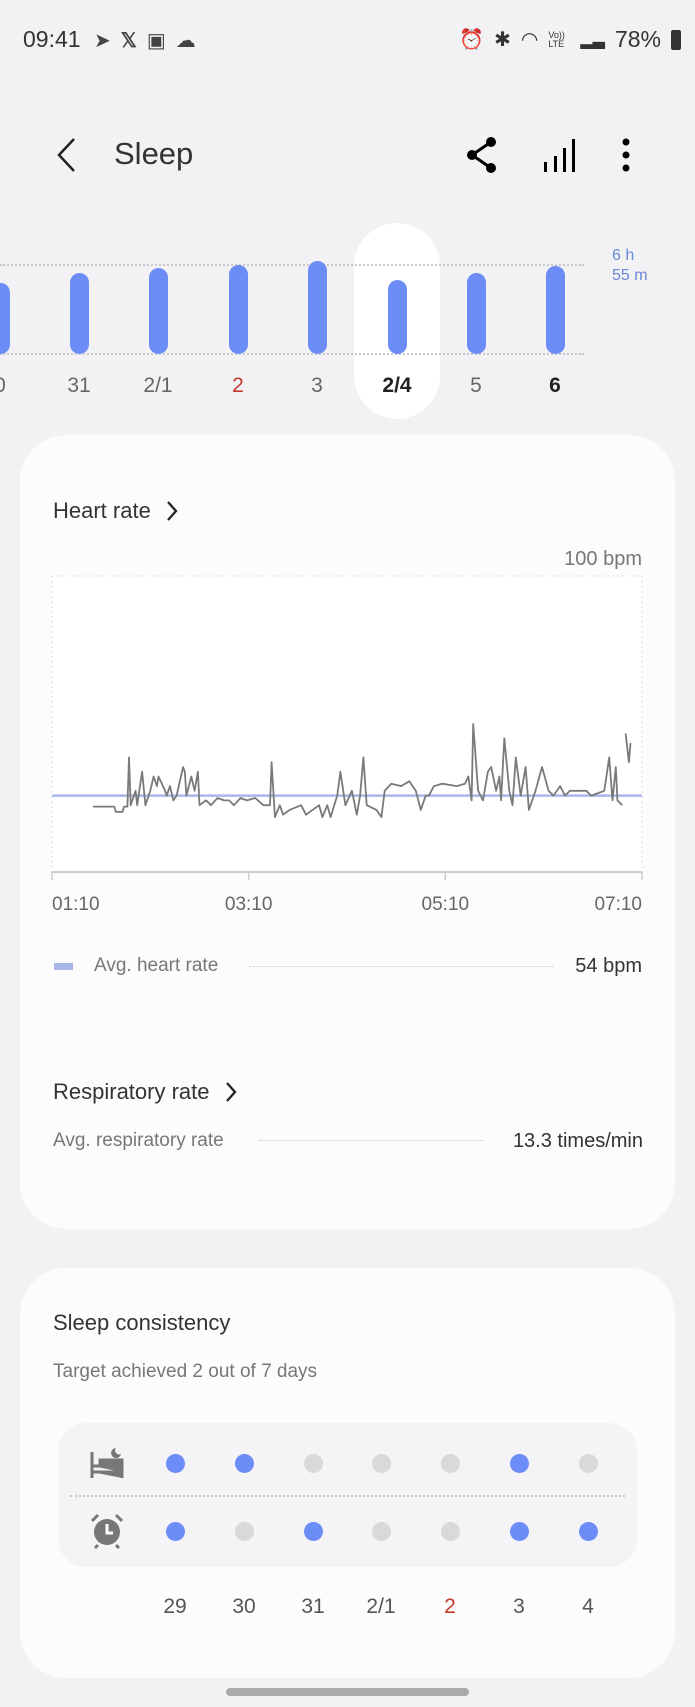 This screenshot has width=695, height=1707. Describe the element at coordinates (618, 902) in the screenshot. I see `x-tick-label: 07:10` at that location.